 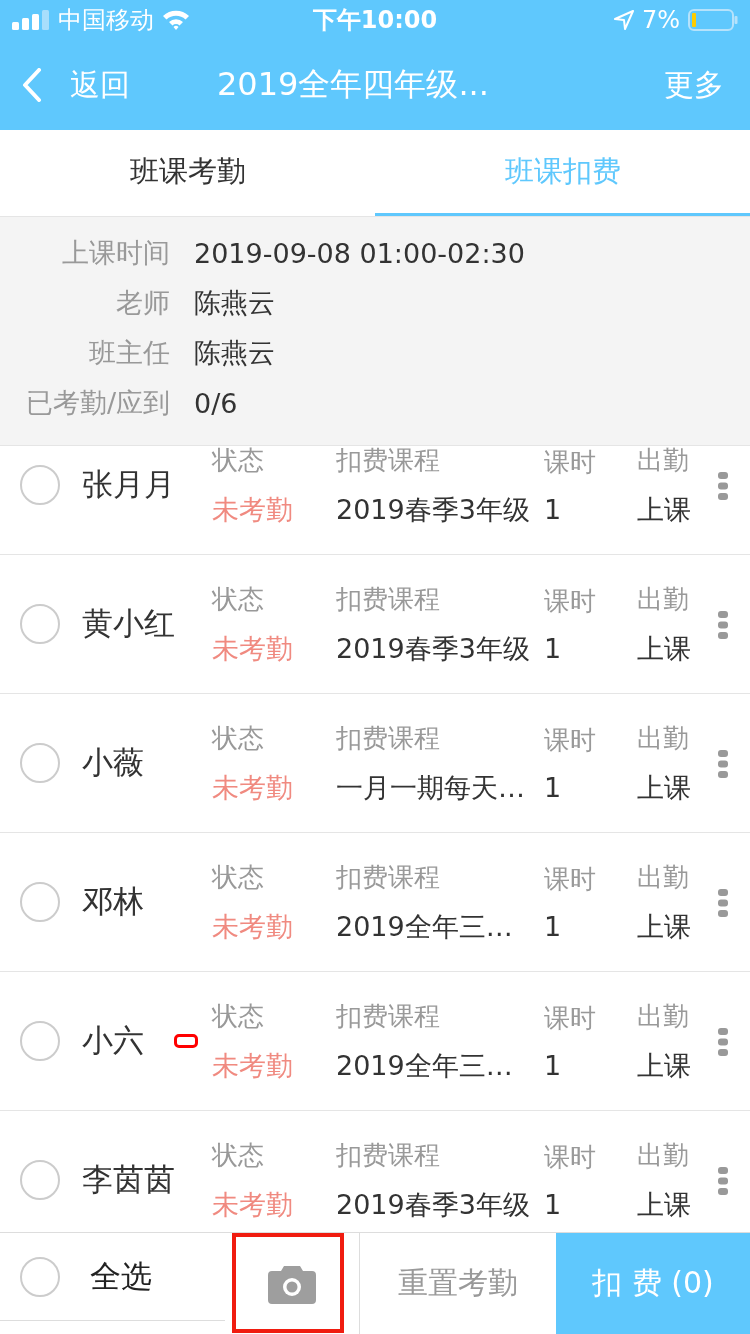 I want to click on info-value: 0/6, so click(x=216, y=403).